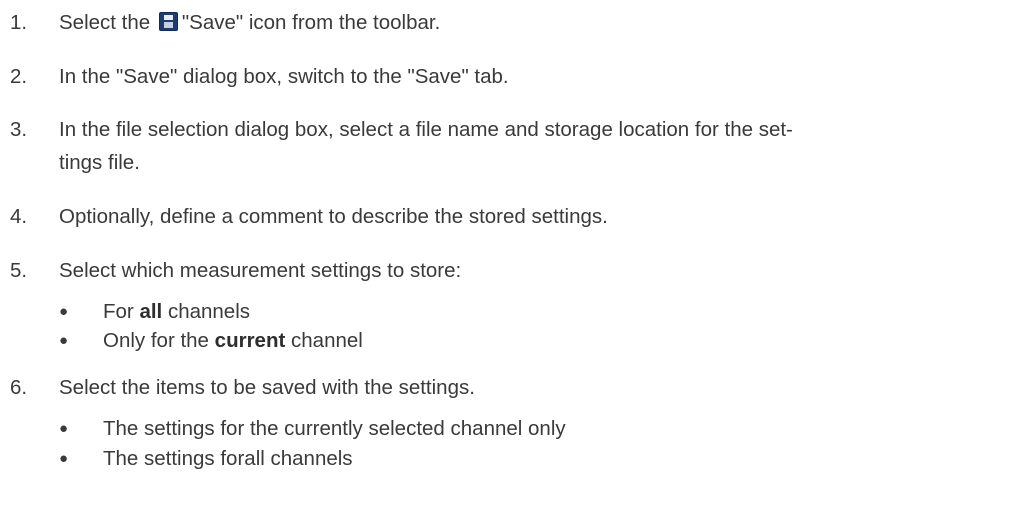 This screenshot has width=1020, height=512. What do you see at coordinates (19, 129) in the screenshot?
I see `step-number: 3.` at bounding box center [19, 129].